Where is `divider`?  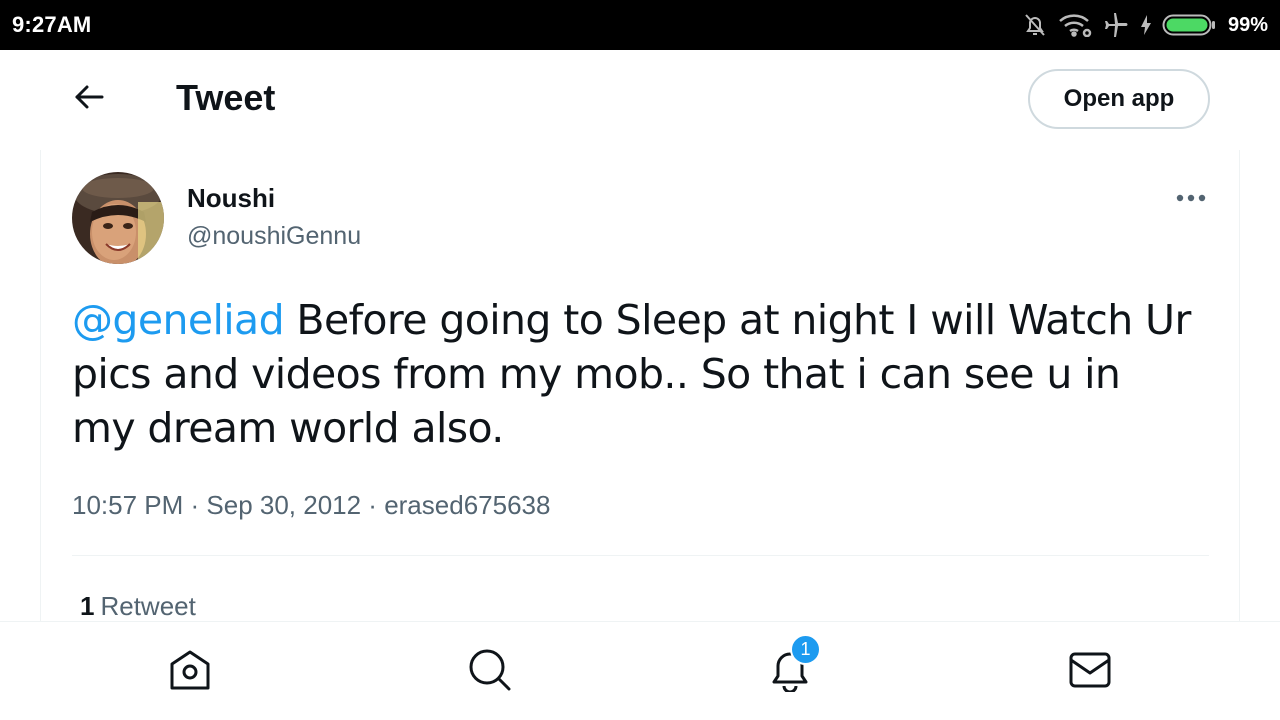 divider is located at coordinates (640, 555).